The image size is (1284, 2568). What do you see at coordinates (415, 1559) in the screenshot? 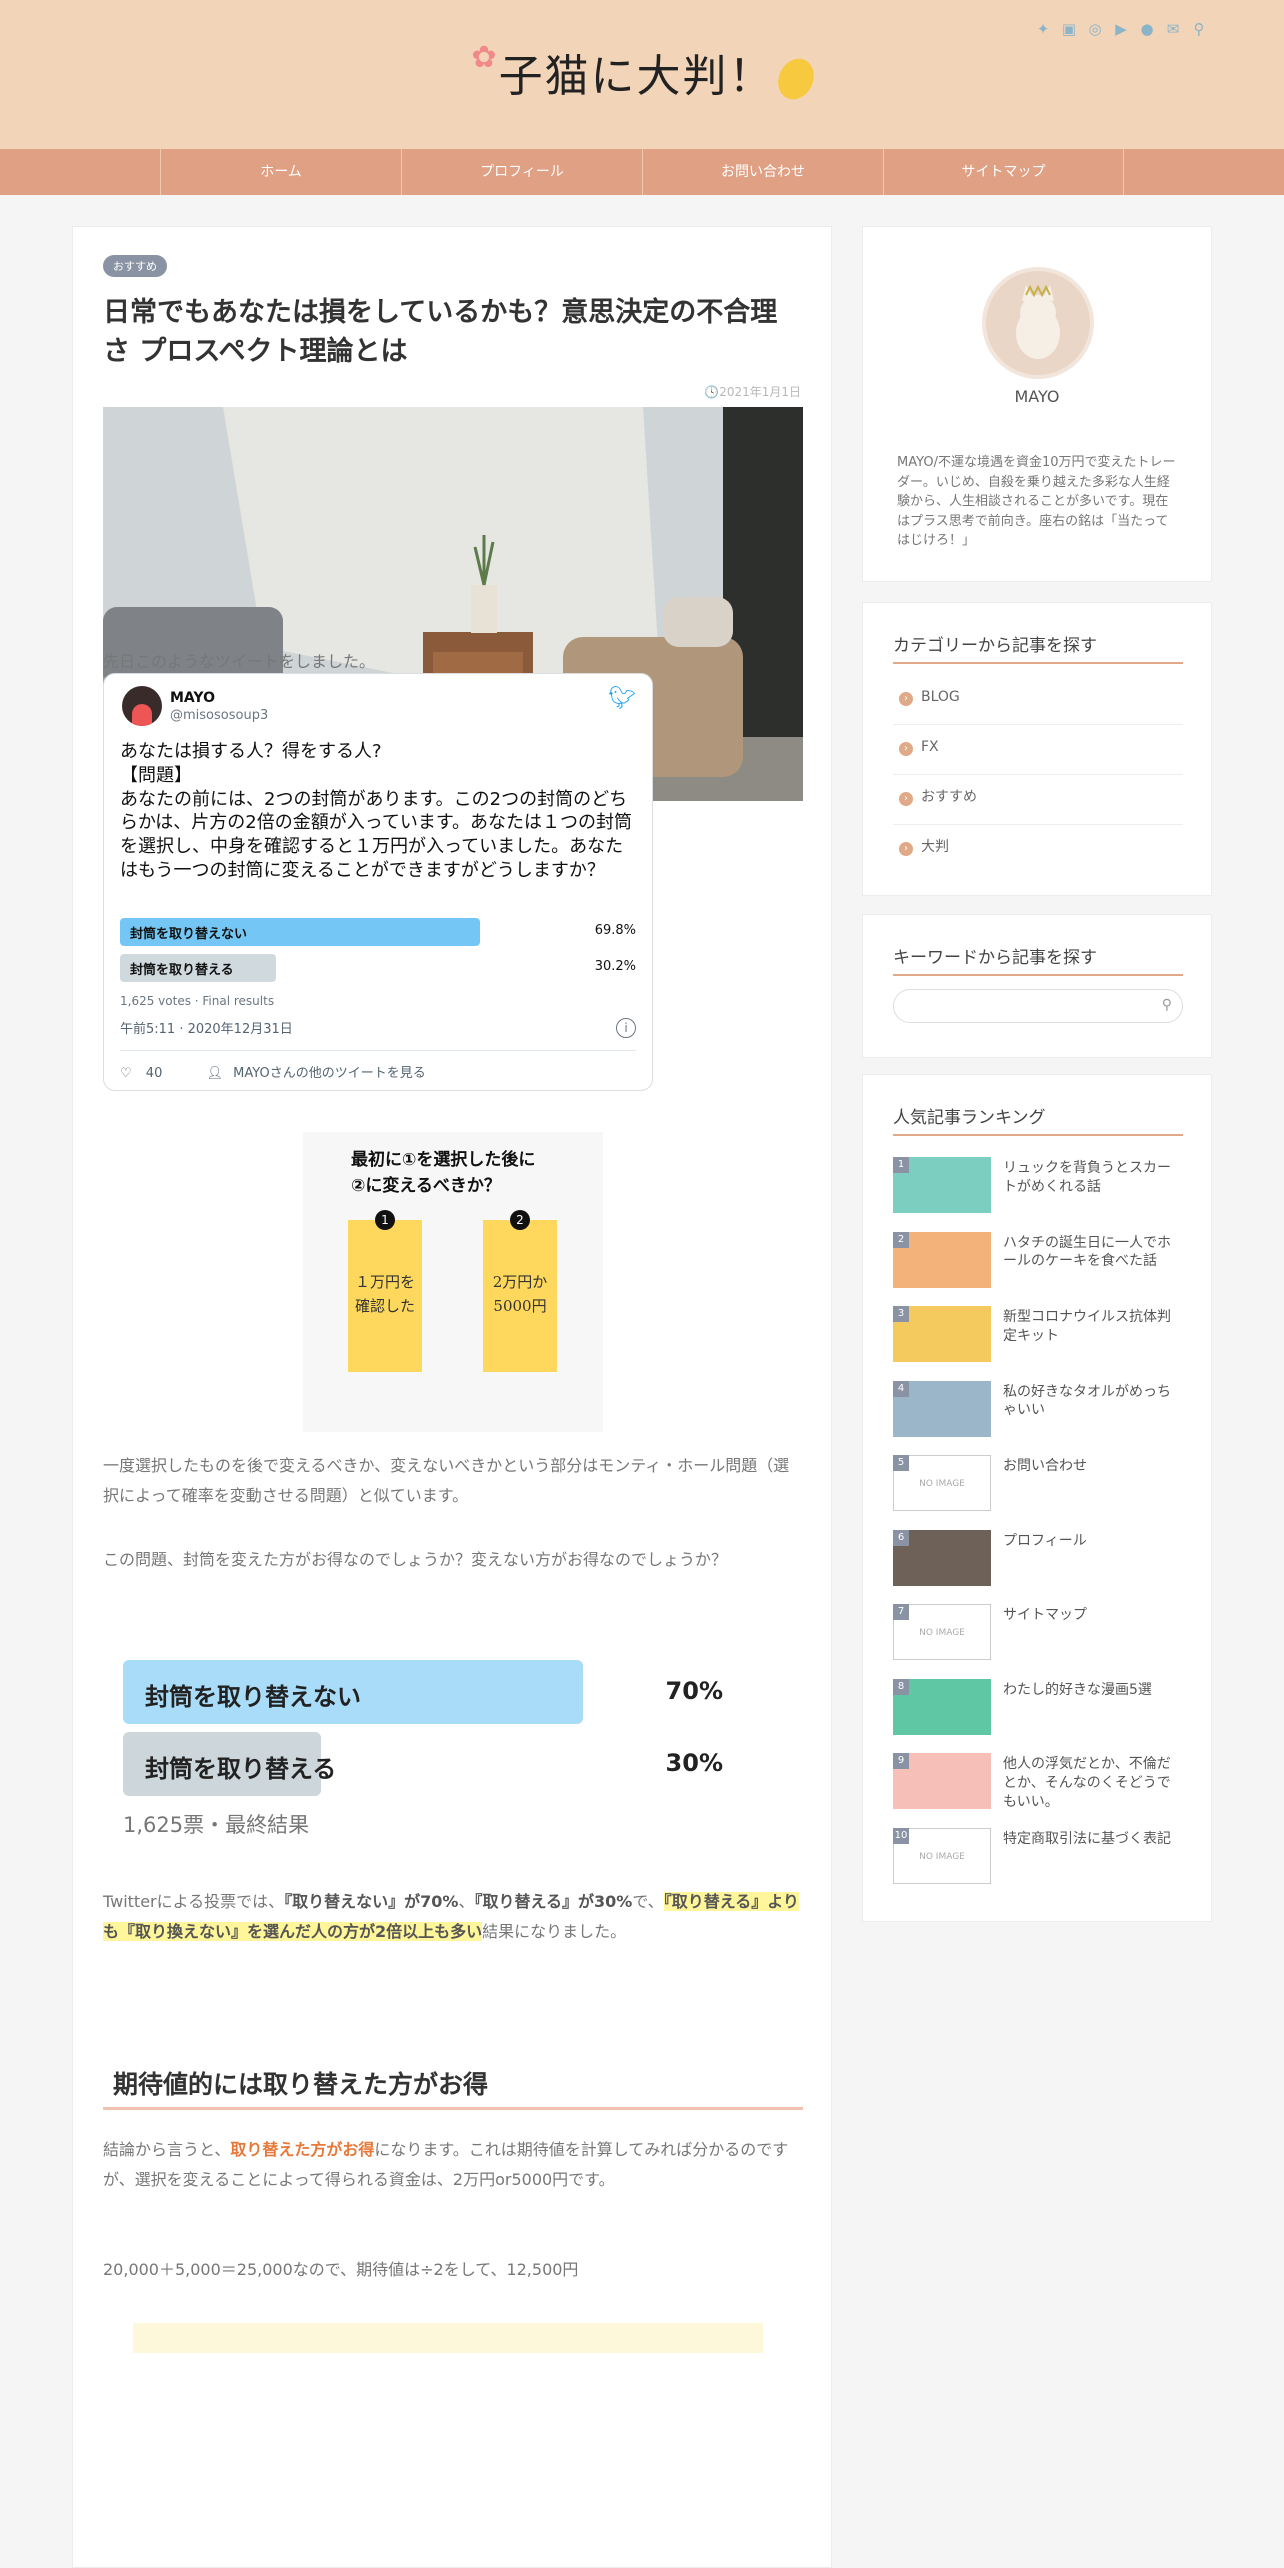
I see `paragraph: この問題、封筒を変えた方がお得なのでしょうか？変えない方がお得なのでしょうか？` at bounding box center [415, 1559].